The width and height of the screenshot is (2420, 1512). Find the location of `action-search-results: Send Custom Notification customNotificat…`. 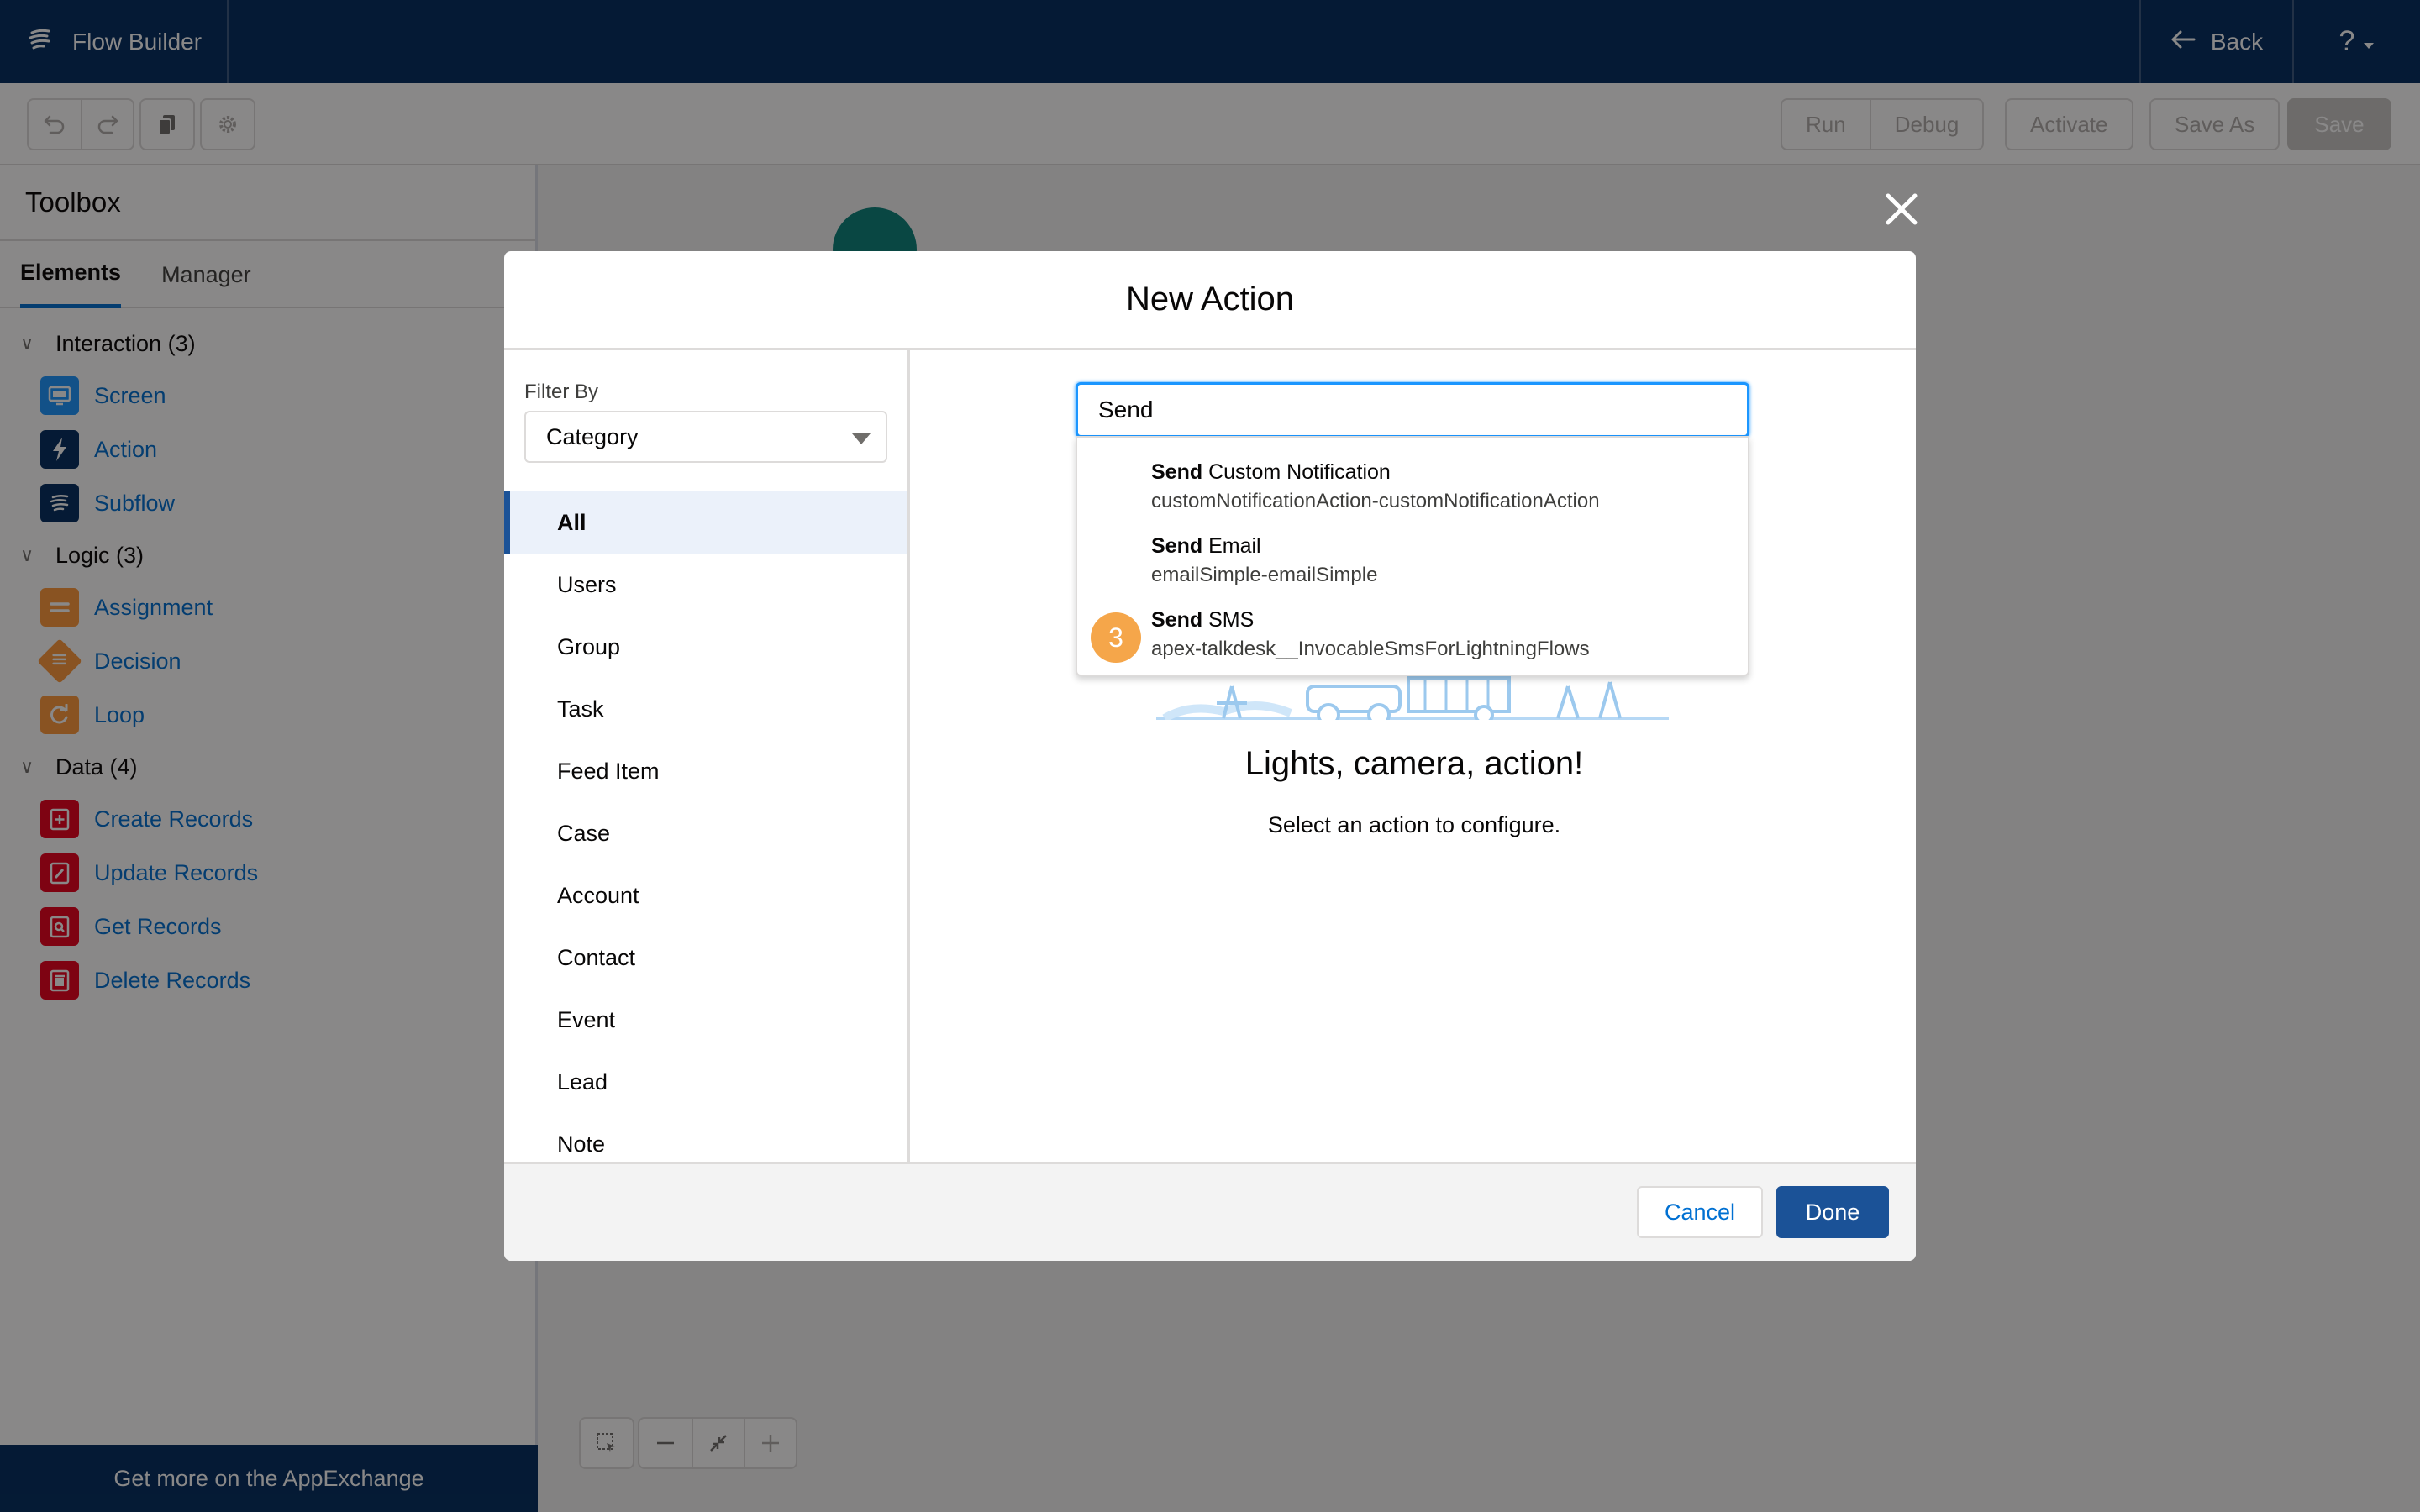

action-search-results: Send Custom Notification customNotificat… is located at coordinates (1412, 556).